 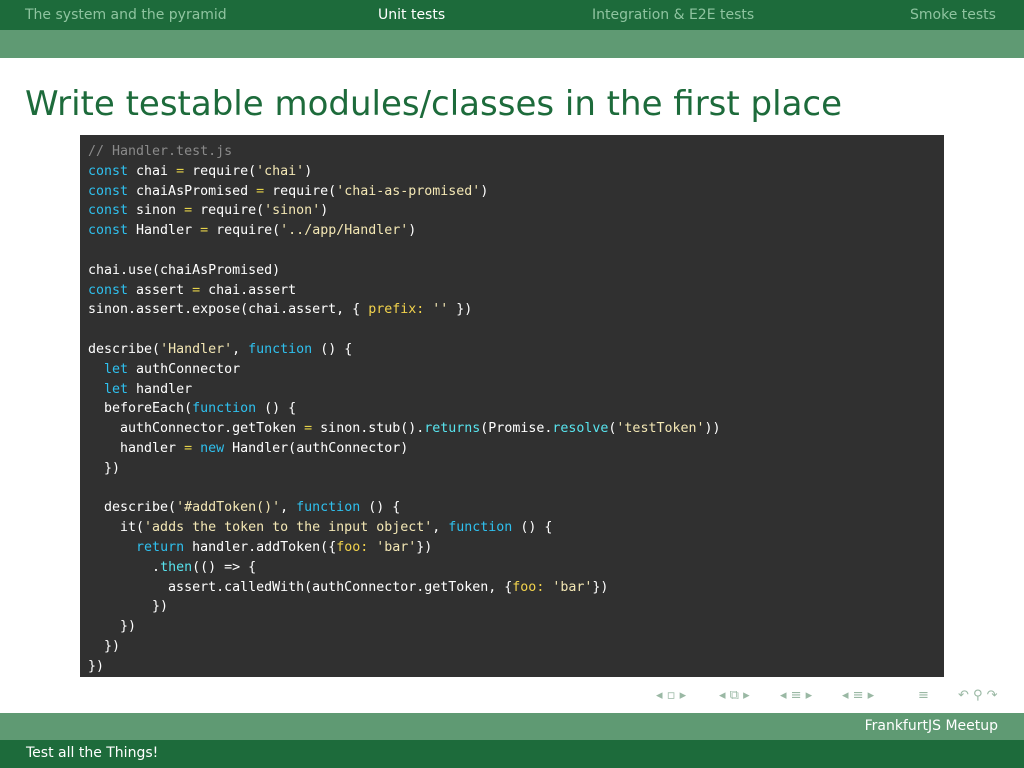 What do you see at coordinates (248, 290) in the screenshot?
I see `code-token: chai.assert` at bounding box center [248, 290].